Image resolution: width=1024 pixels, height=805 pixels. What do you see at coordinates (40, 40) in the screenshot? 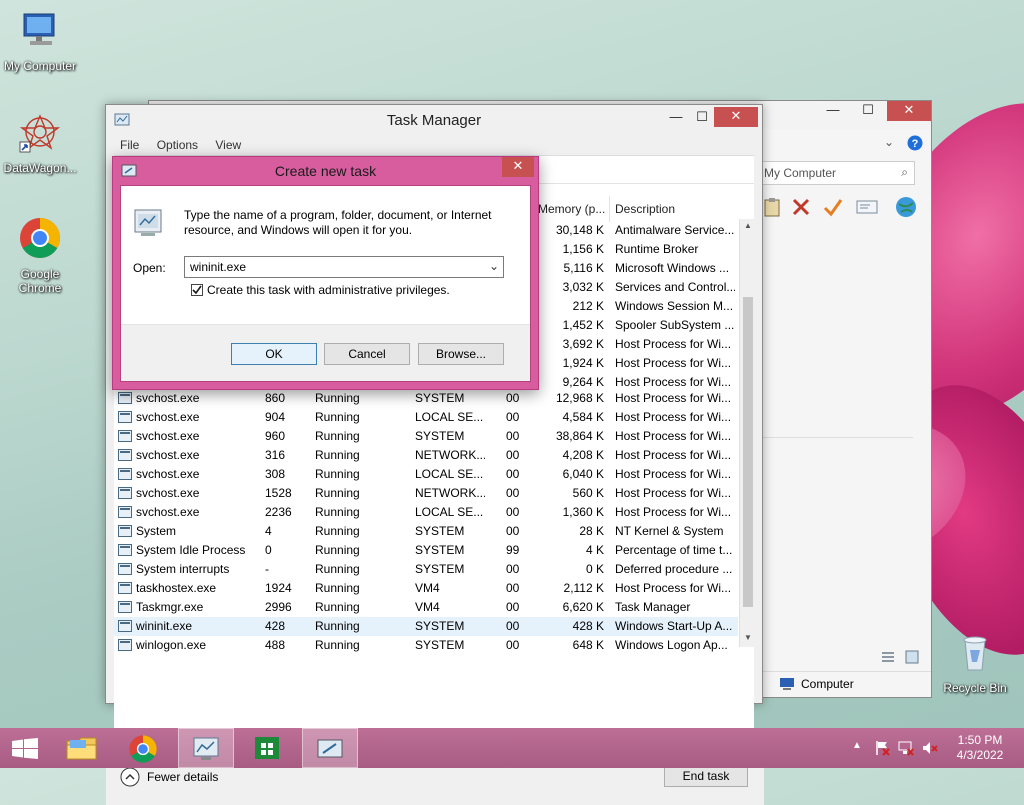
I see `desktop-icon-my-computer: My Computer` at bounding box center [40, 40].